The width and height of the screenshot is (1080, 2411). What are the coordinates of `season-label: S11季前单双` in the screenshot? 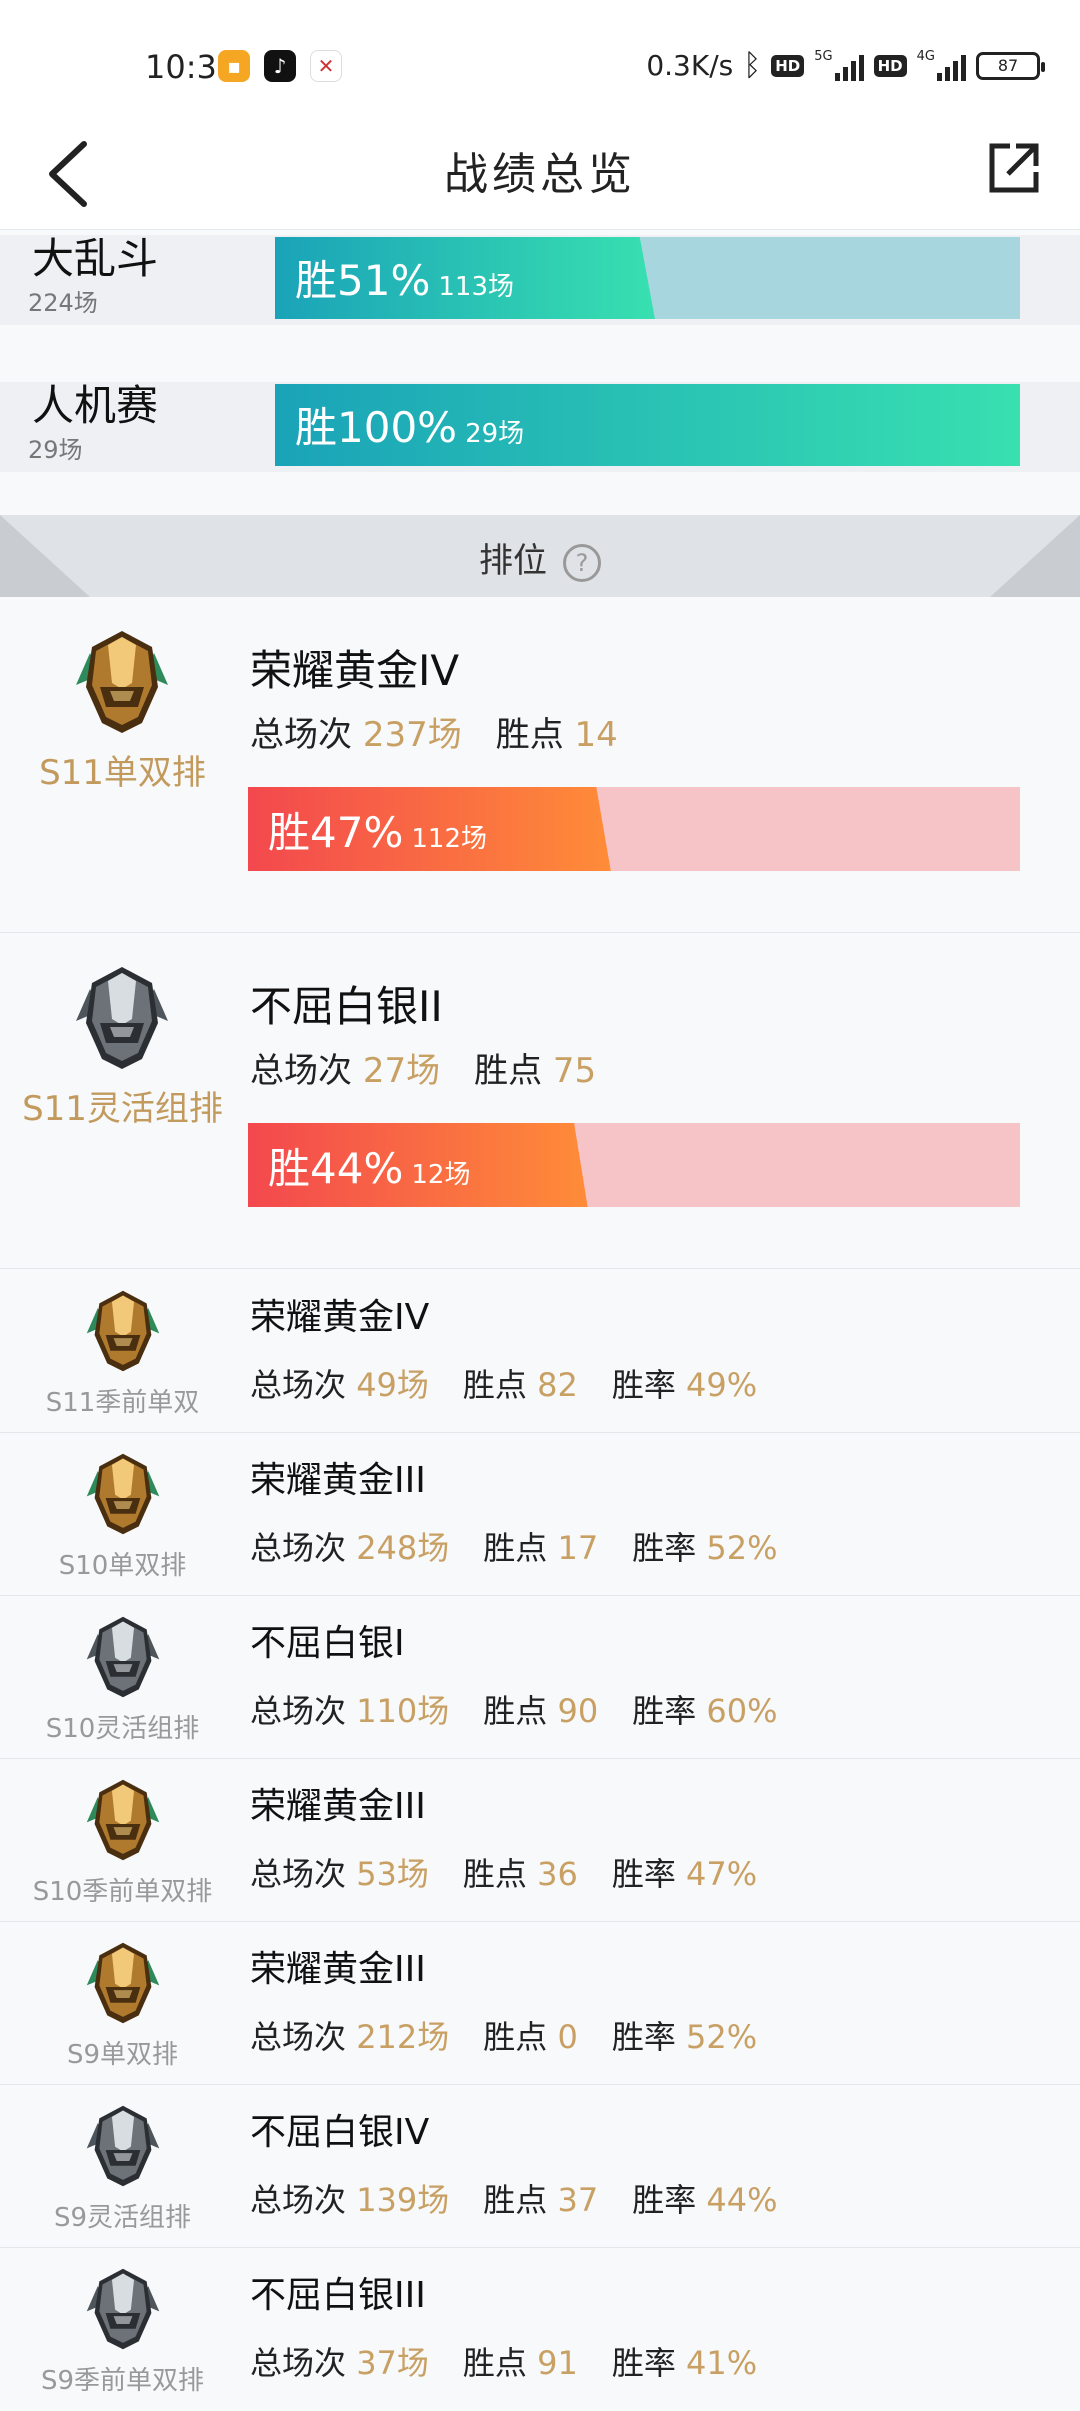 It's located at (122, 1403).